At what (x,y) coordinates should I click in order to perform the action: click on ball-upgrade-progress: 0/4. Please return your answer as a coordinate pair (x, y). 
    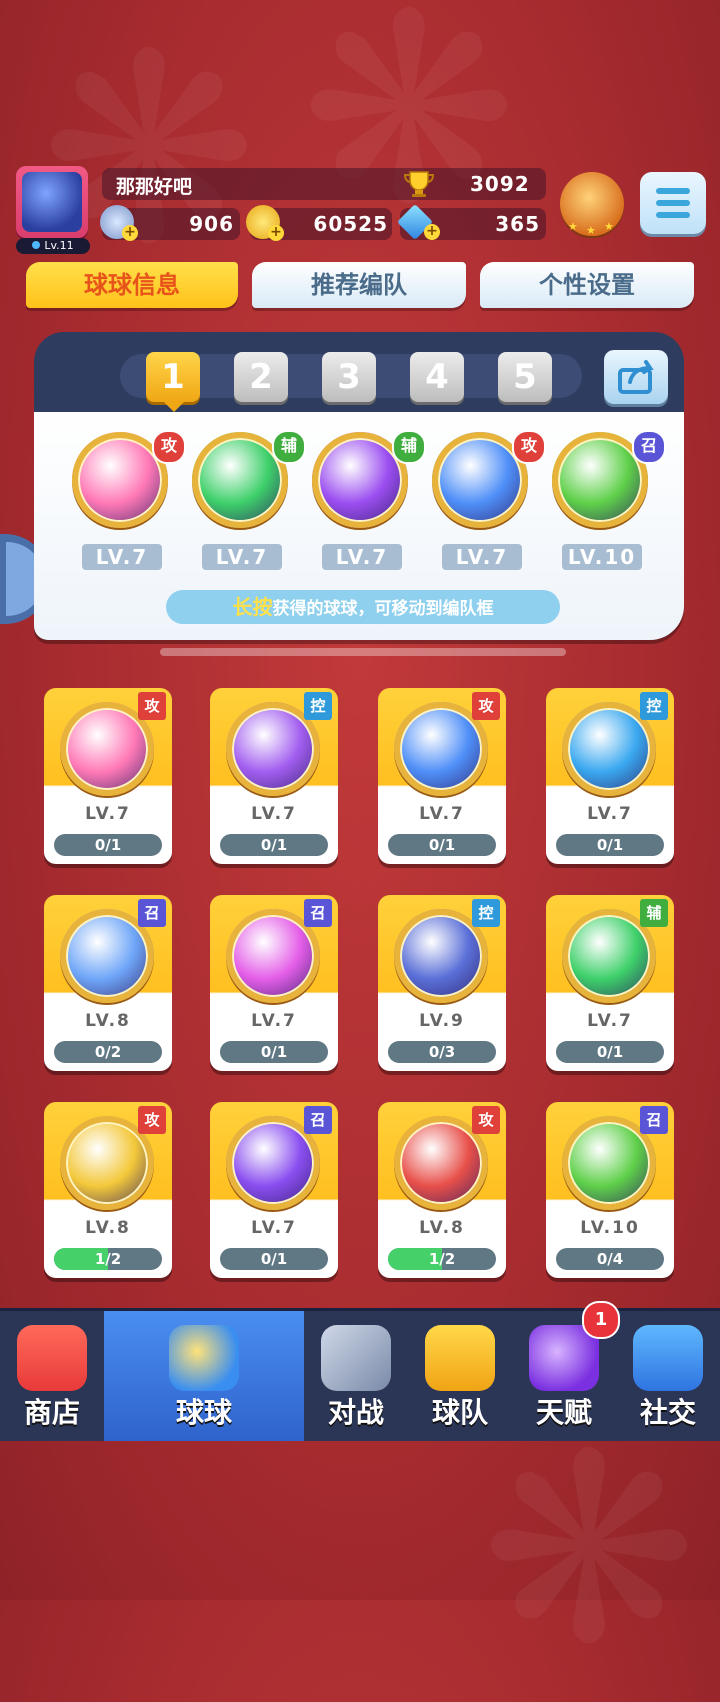
    Looking at the image, I should click on (610, 1259).